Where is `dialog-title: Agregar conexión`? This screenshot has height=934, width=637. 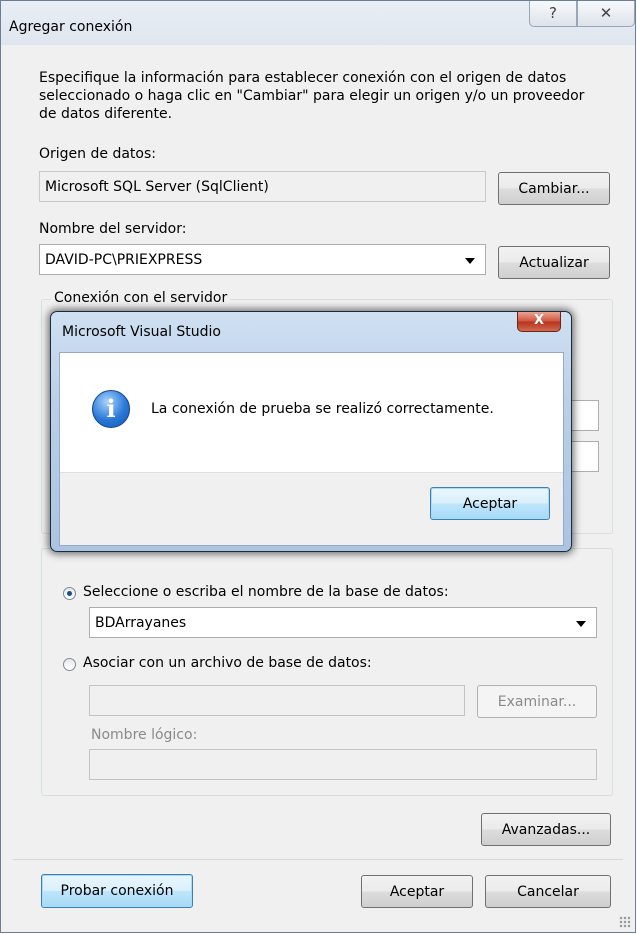 dialog-title: Agregar conexión is located at coordinates (71, 27).